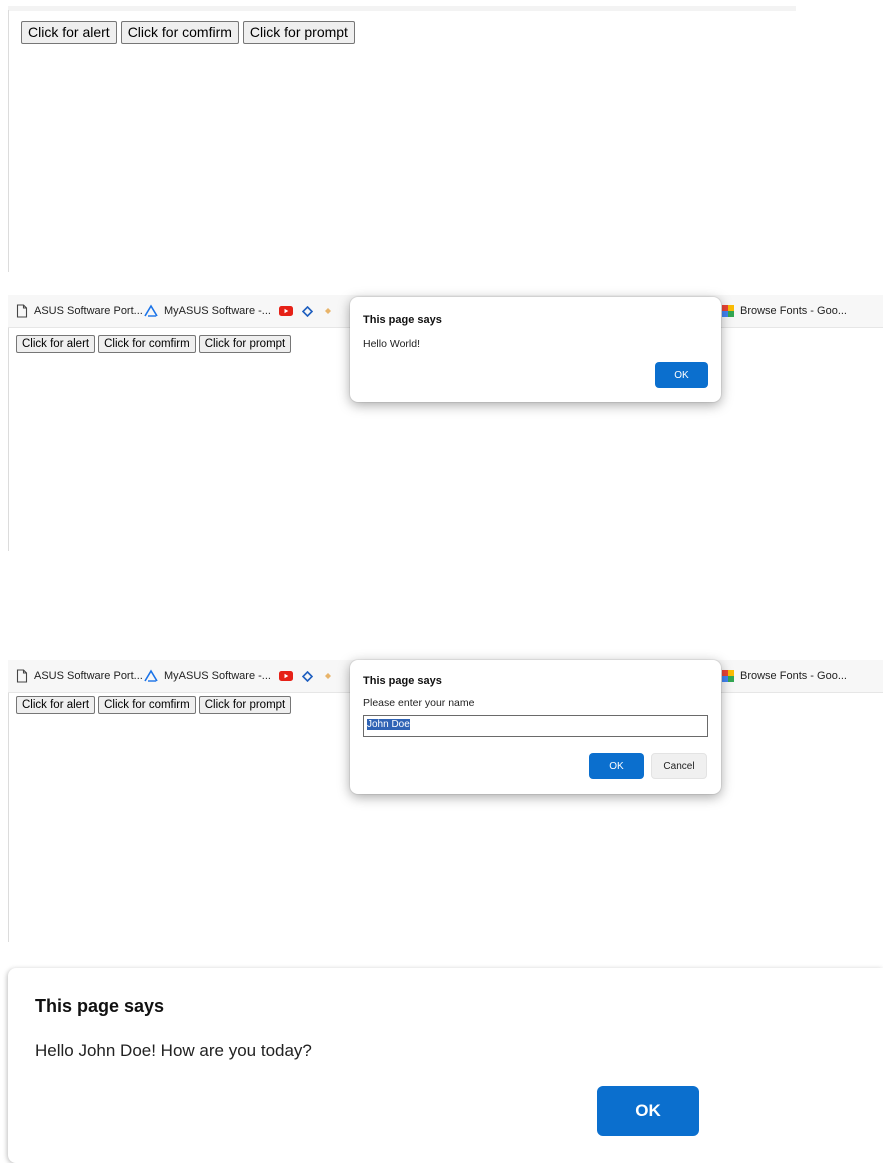 The width and height of the screenshot is (883, 1163). What do you see at coordinates (535, 349) in the screenshot?
I see `alert-dialog: This page says Hello World! OK` at bounding box center [535, 349].